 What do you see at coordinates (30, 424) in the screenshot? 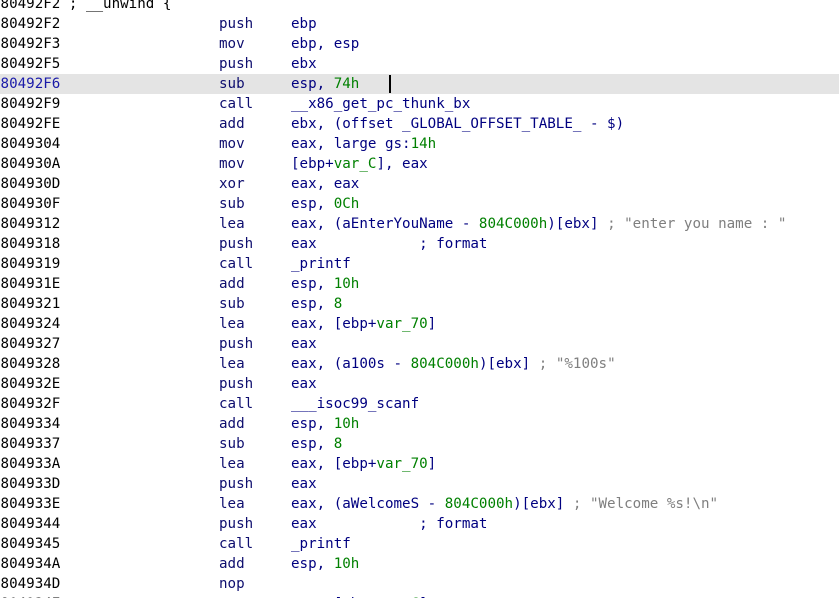
I see `instruction-address: 08049334` at bounding box center [30, 424].